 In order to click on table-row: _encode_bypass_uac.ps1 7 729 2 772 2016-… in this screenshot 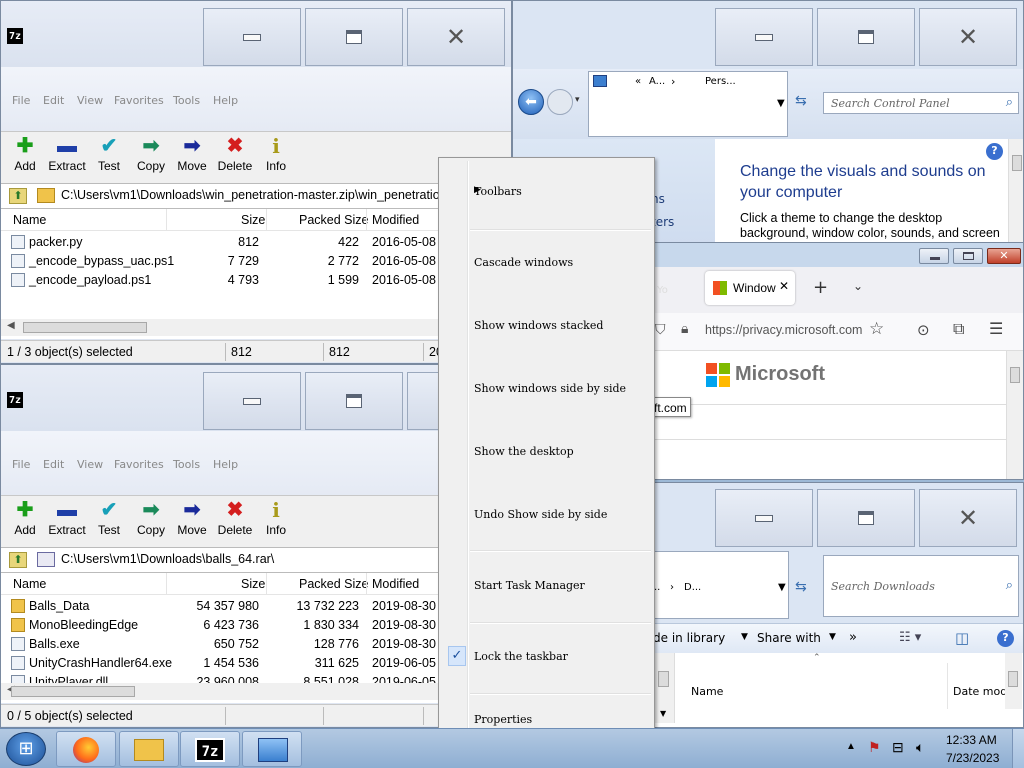, I will do `click(256, 261)`.